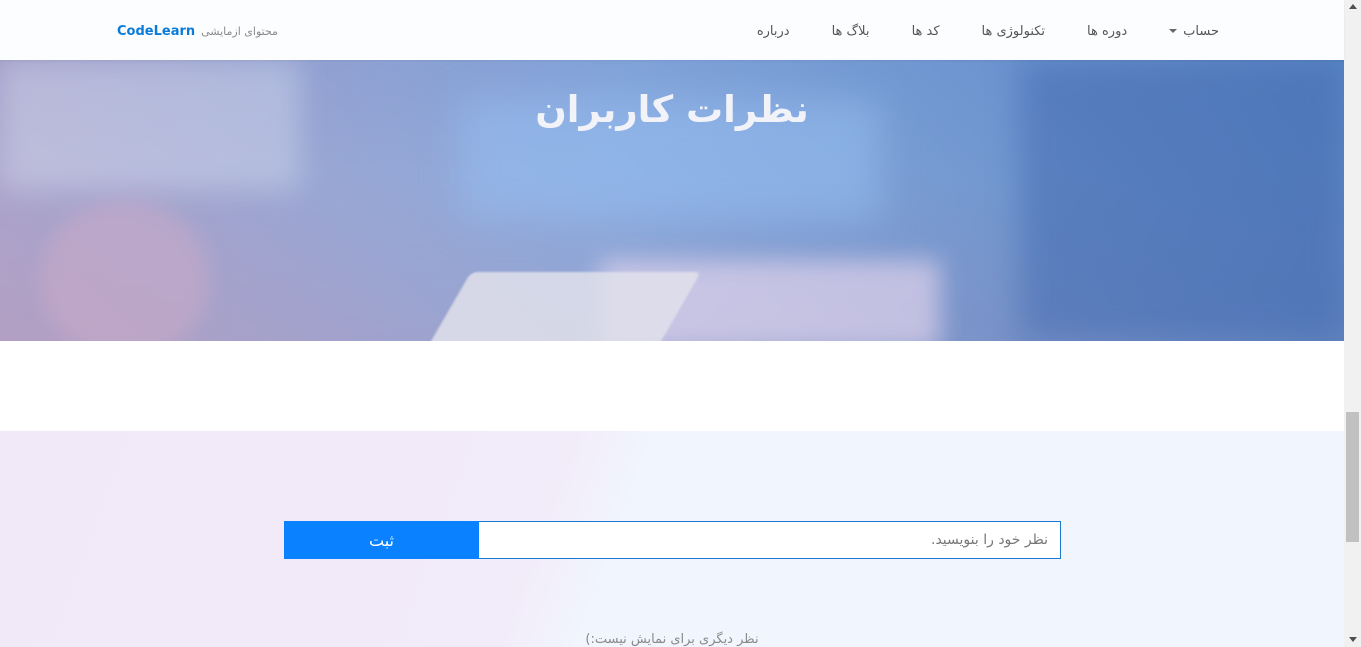 The height and width of the screenshot is (647, 1361). Describe the element at coordinates (926, 31) in the screenshot. I see `nav-item-codes: کد ها` at that location.